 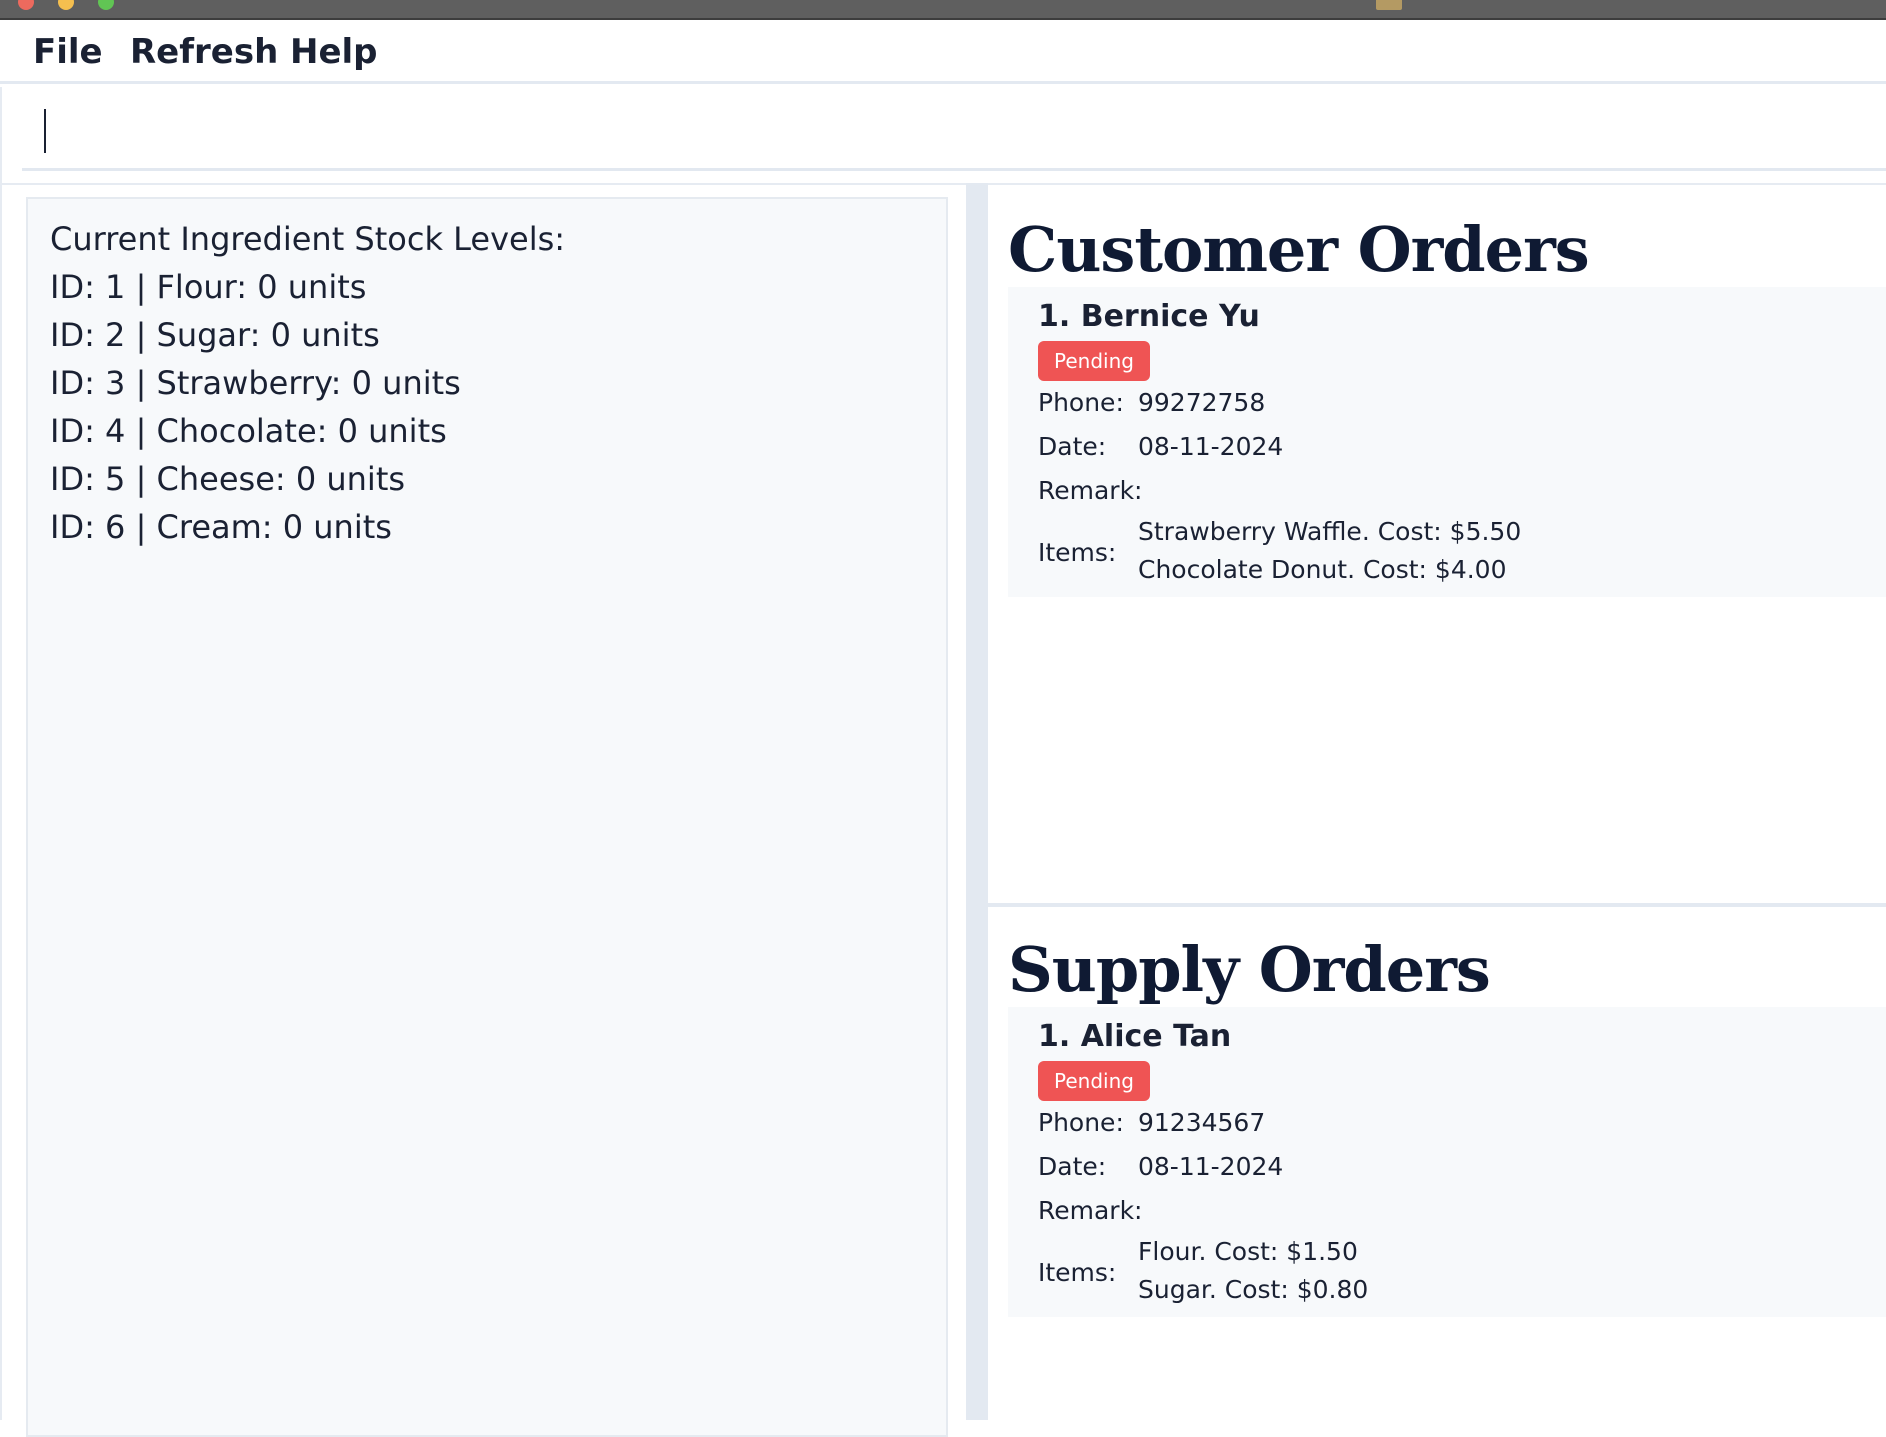 I want to click on order-phone-row: Phone: 99272758, so click(x=1447, y=403).